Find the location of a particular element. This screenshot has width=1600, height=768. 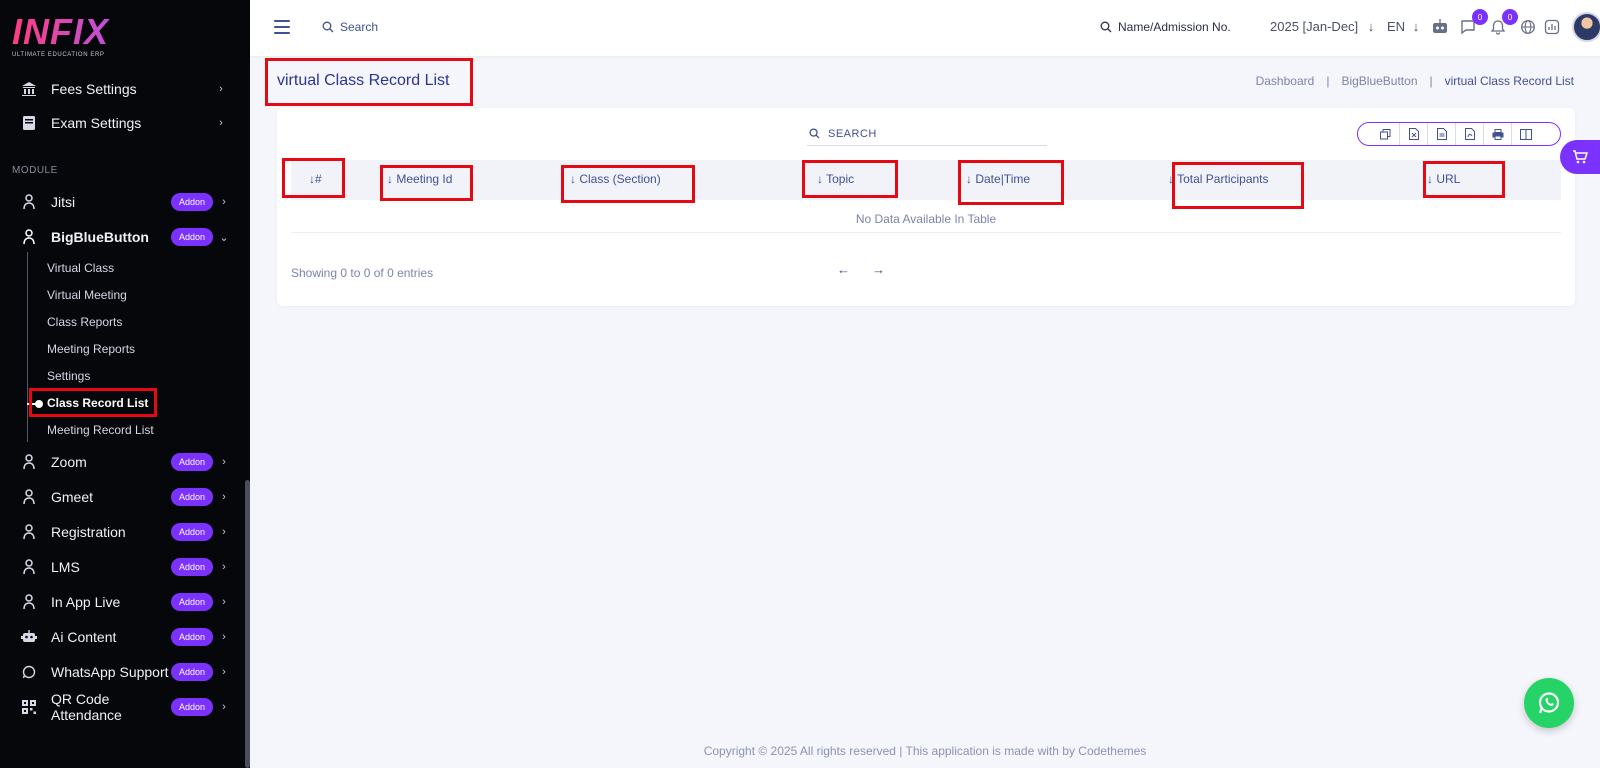

sidebar-item-jitsi: Jitsi Addon › is located at coordinates (122, 202).